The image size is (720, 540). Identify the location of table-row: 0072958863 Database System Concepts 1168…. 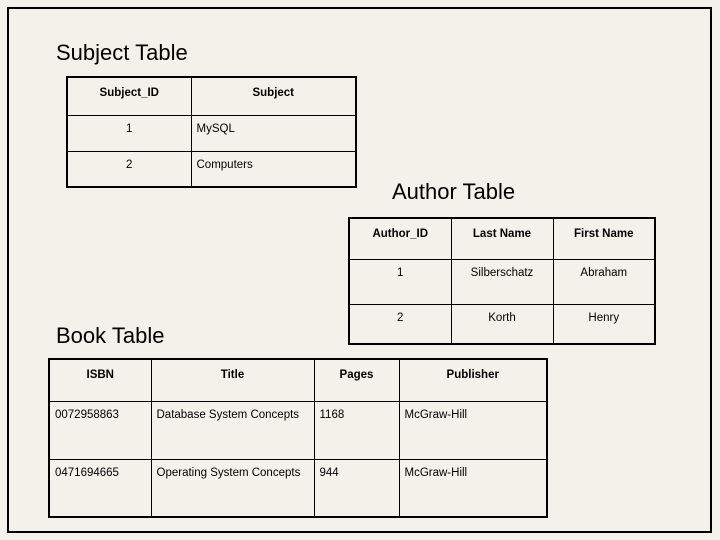
(298, 430).